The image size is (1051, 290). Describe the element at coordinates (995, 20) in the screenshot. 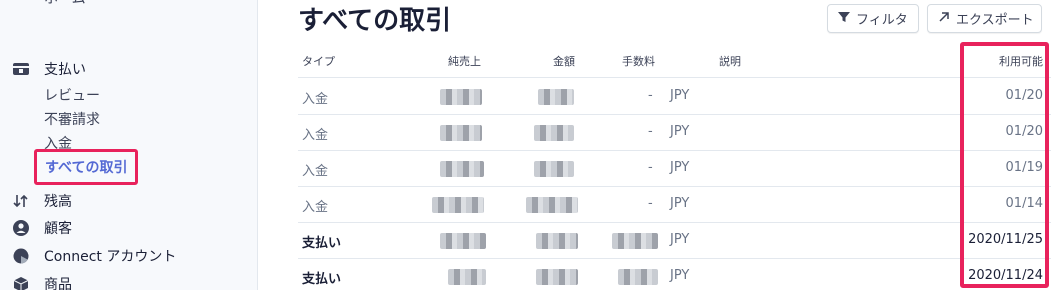

I see `export-label: エクスポート` at that location.